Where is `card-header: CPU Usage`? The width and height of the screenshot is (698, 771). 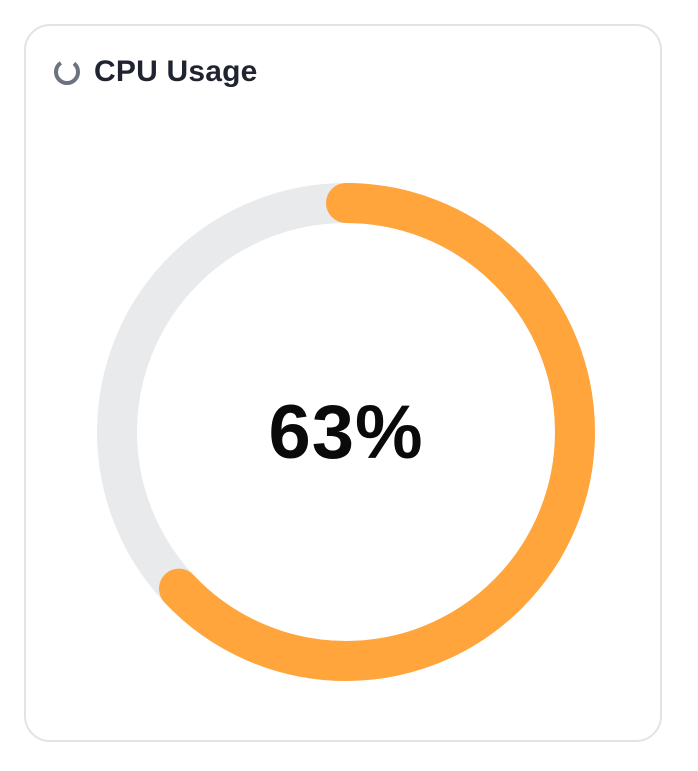 card-header: CPU Usage is located at coordinates (155, 72).